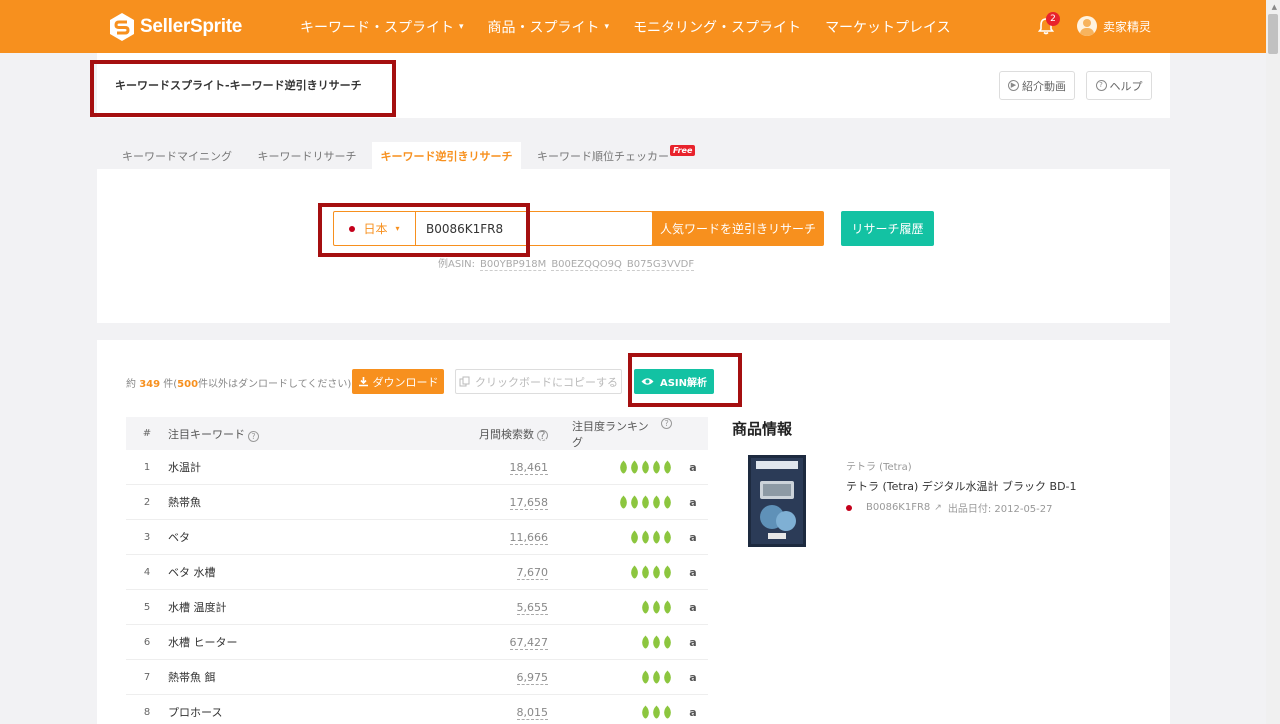 This screenshot has width=1280, height=724. I want to click on product-name: テトラ (Tetra) デジタル水温計 ブラック BD-1, so click(961, 486).